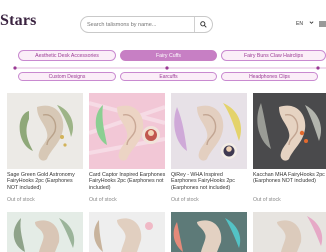 Image resolution: width=326 pixels, height=252 pixels. I want to click on menu-icon, so click(322, 24).